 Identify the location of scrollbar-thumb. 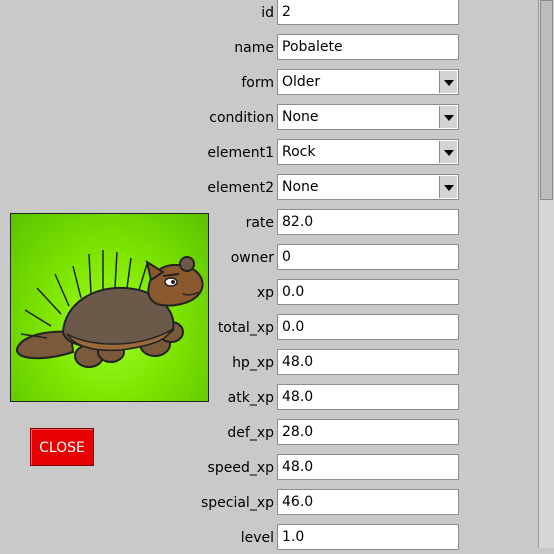
(546, 100).